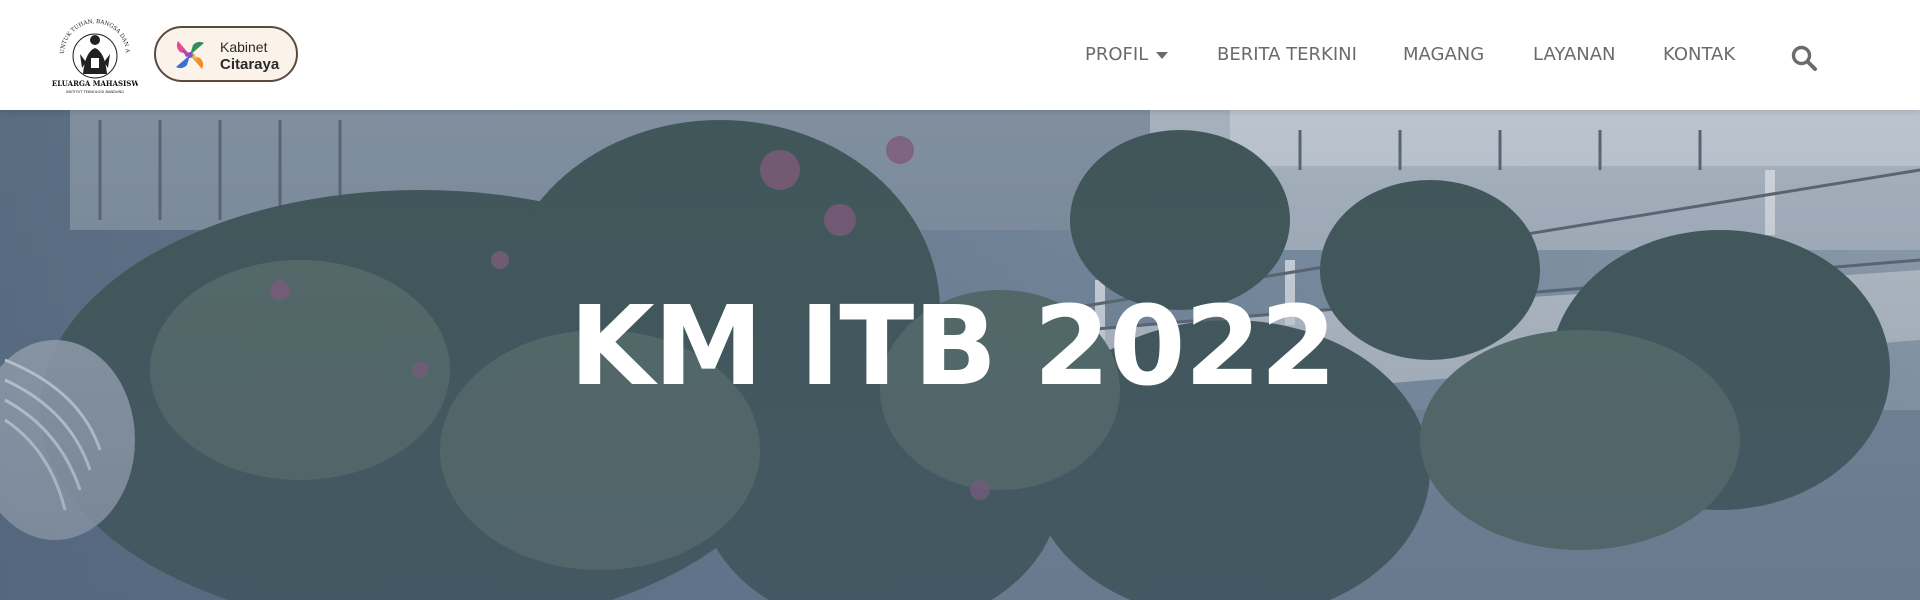  I want to click on logo-org-name: KELUARGA MAHASISWA, so click(95, 83).